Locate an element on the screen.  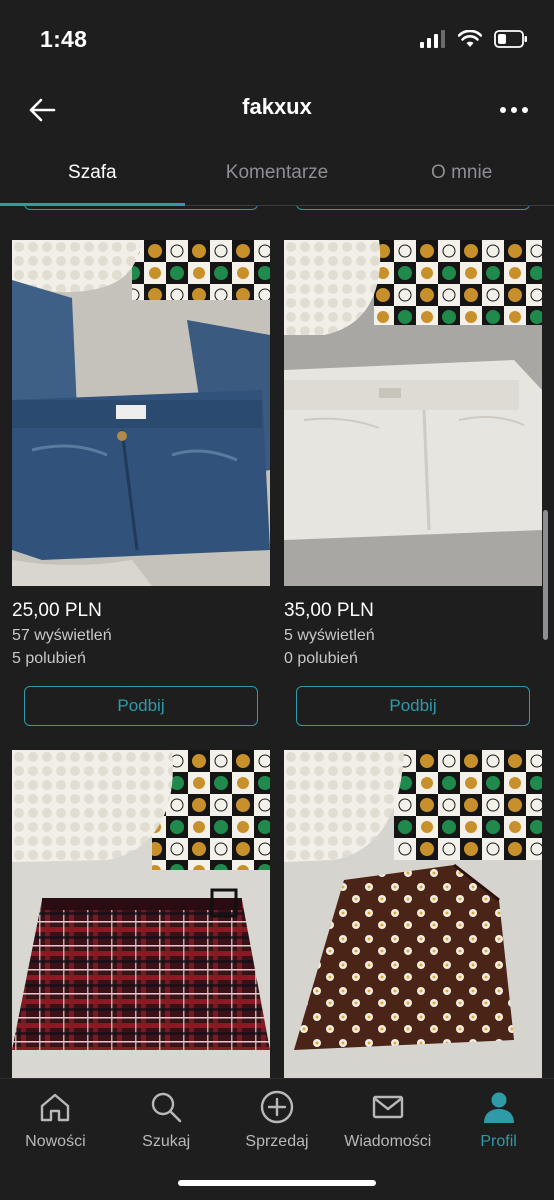
item-photo-plaid-skirt is located at coordinates (141, 914).